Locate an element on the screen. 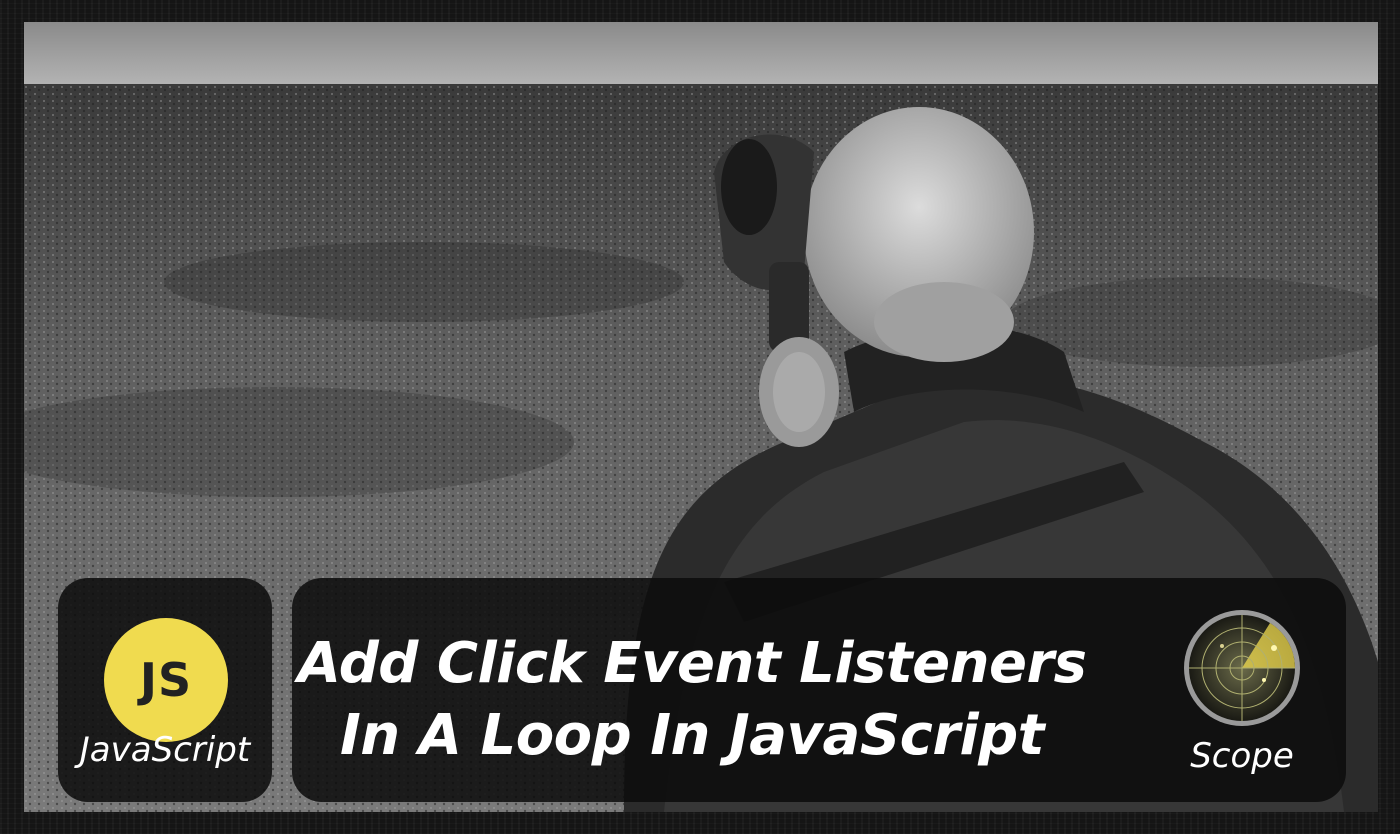  topic-label: Scope is located at coordinates (1242, 756).